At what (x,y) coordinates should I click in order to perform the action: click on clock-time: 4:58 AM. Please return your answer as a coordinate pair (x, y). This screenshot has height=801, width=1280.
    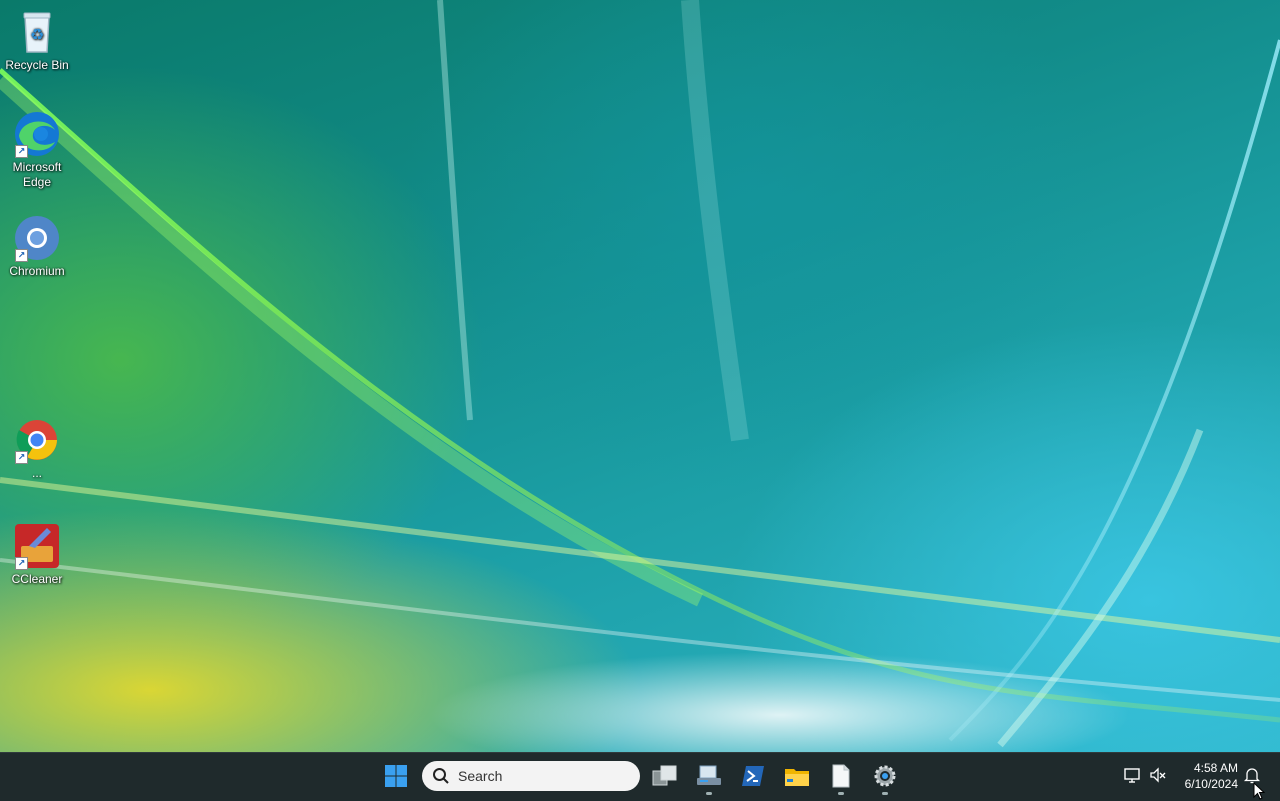
    Looking at the image, I should click on (1215, 768).